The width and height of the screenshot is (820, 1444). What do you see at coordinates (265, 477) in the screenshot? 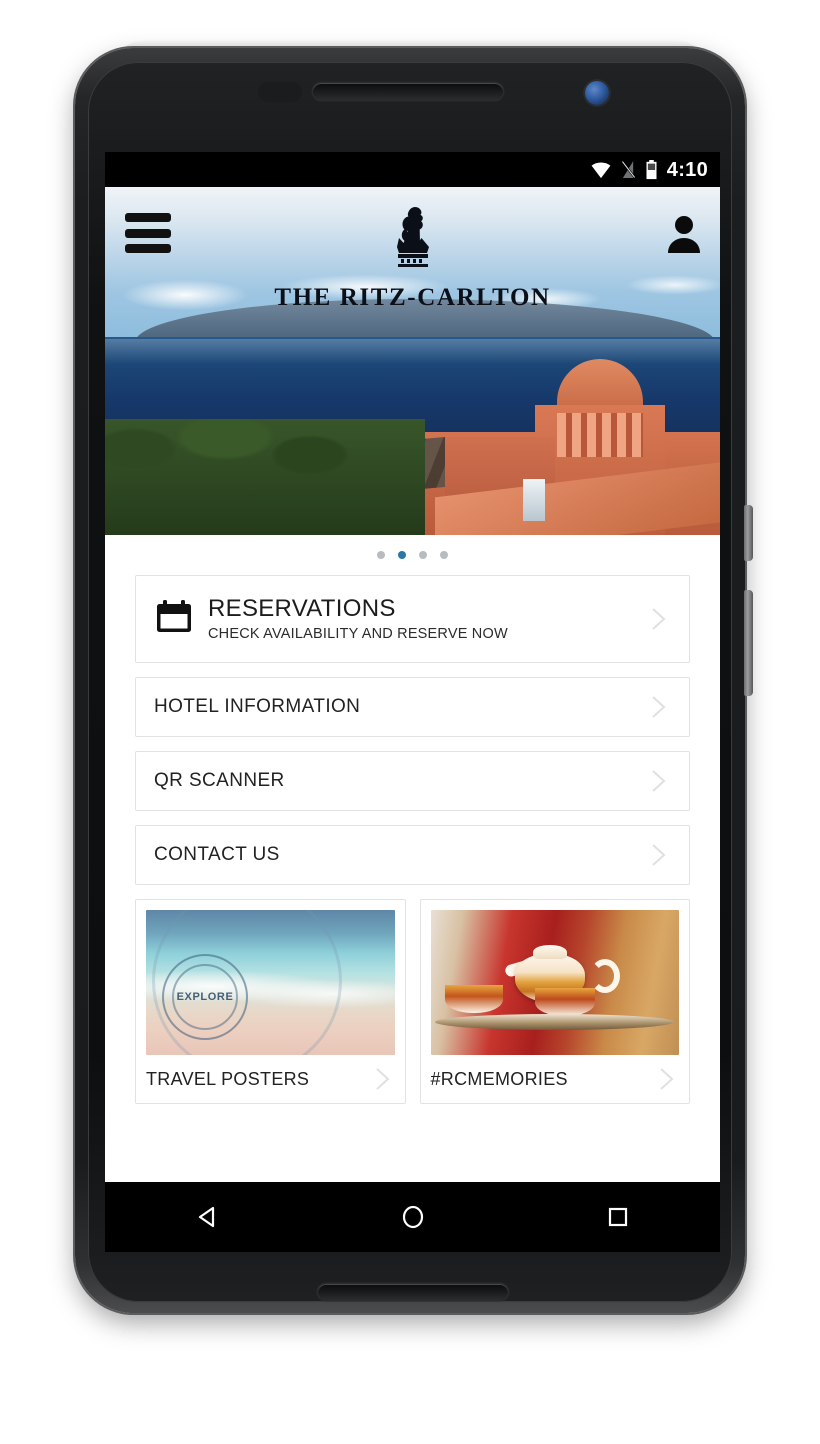
I see `hero-vegetation` at bounding box center [265, 477].